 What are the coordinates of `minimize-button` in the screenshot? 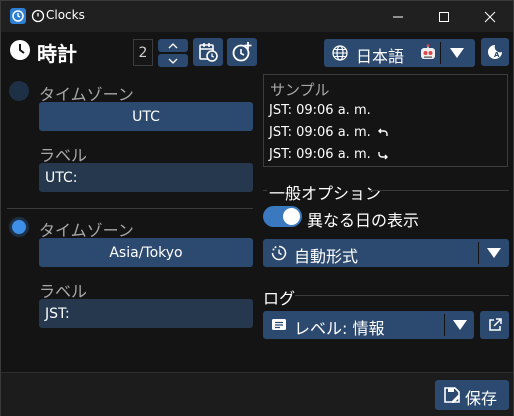 It's located at (398, 16).